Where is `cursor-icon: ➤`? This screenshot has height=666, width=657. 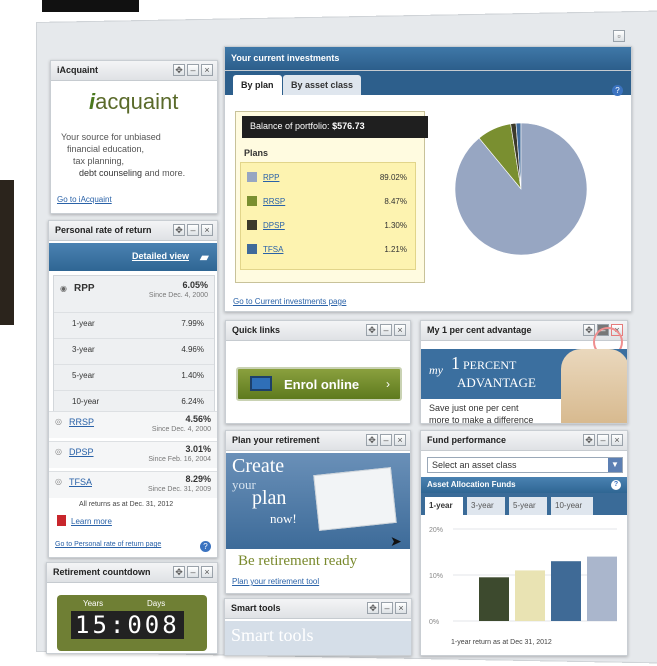 cursor-icon: ➤ is located at coordinates (396, 541).